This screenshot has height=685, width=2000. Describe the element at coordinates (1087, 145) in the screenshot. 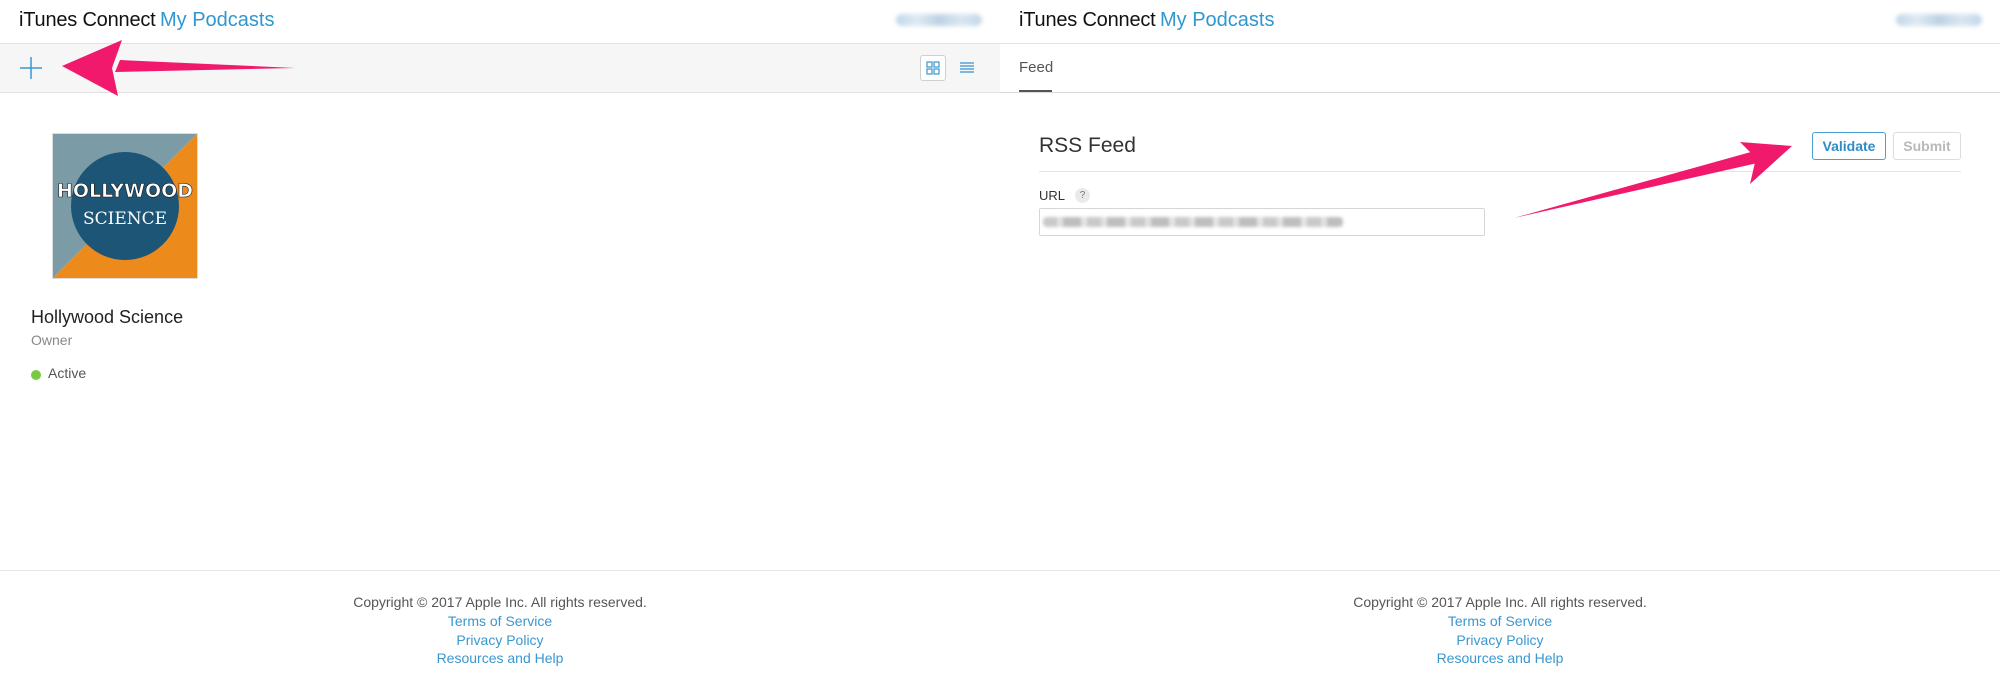

I see `rss-feed-heading: RSS Feed` at that location.